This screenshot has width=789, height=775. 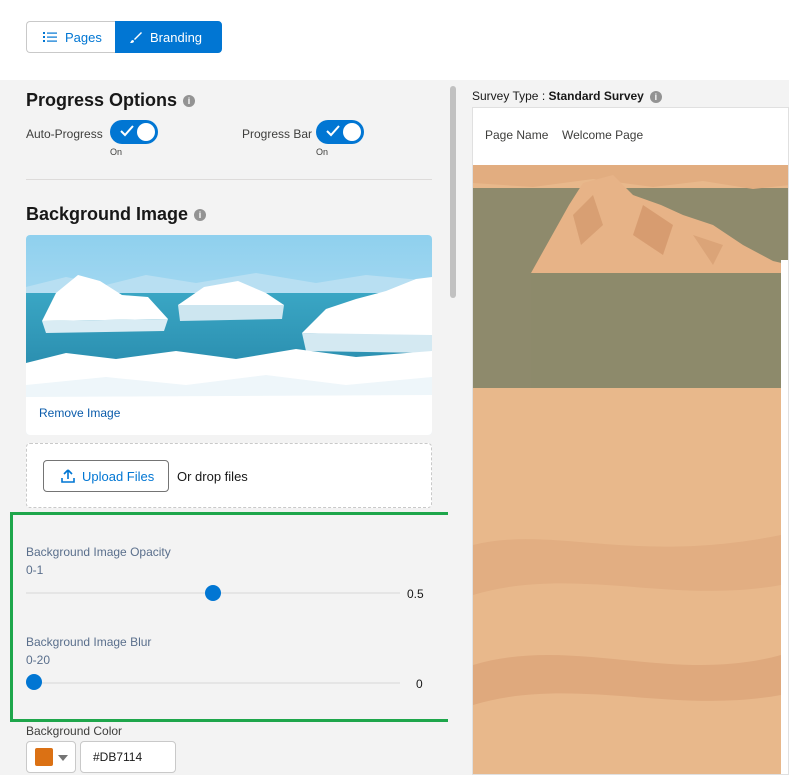 I want to click on progress-options-title: Progress Options, so click(x=102, y=100).